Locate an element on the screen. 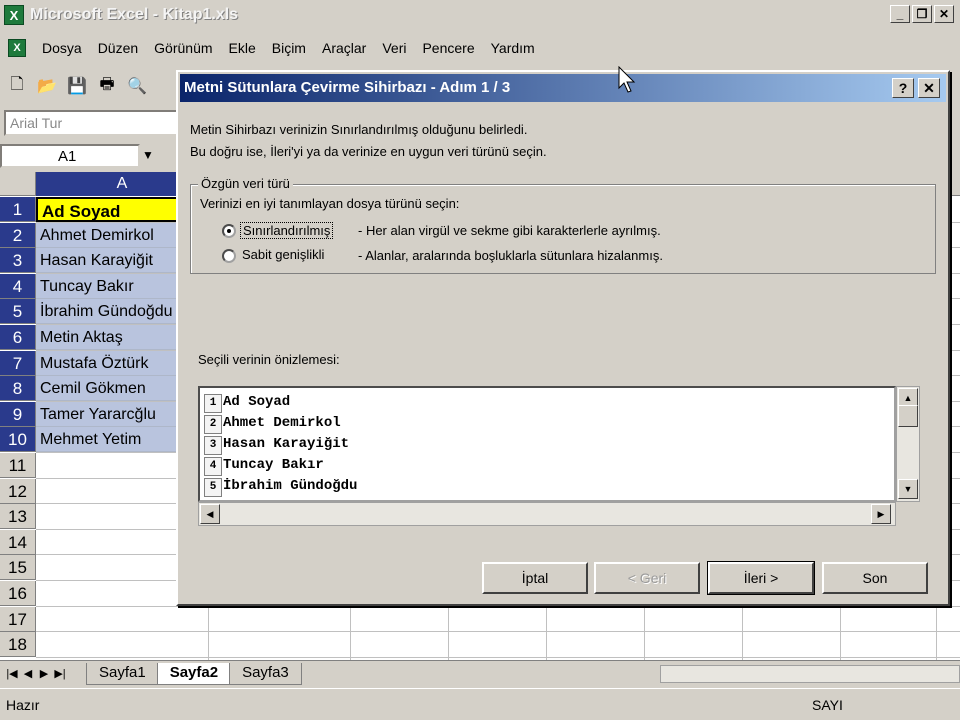 This screenshot has height=720, width=960. row-header: 18 is located at coordinates (18, 645).